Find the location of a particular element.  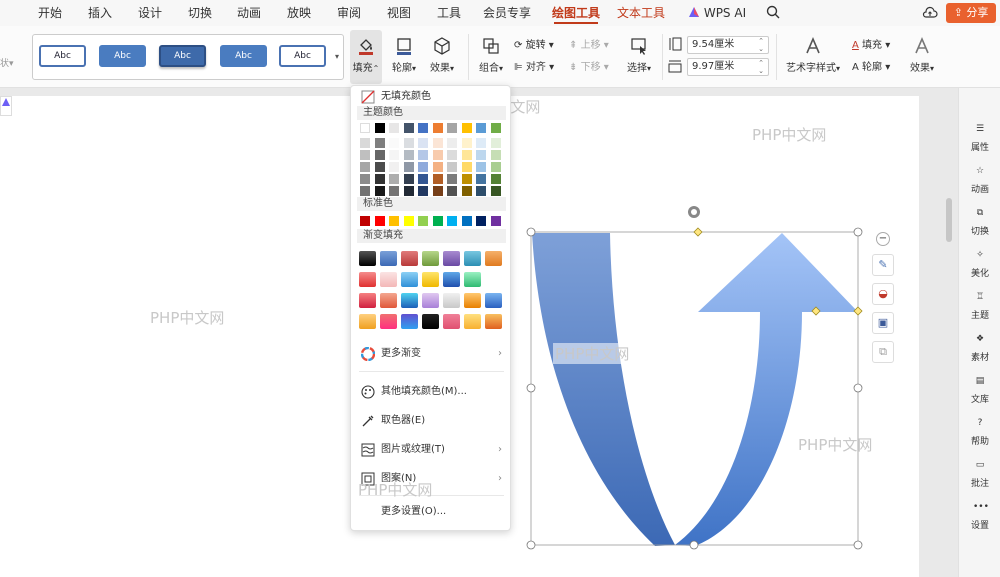

side-item-comment: ▭ 批注 is located at coordinates (979, 474).